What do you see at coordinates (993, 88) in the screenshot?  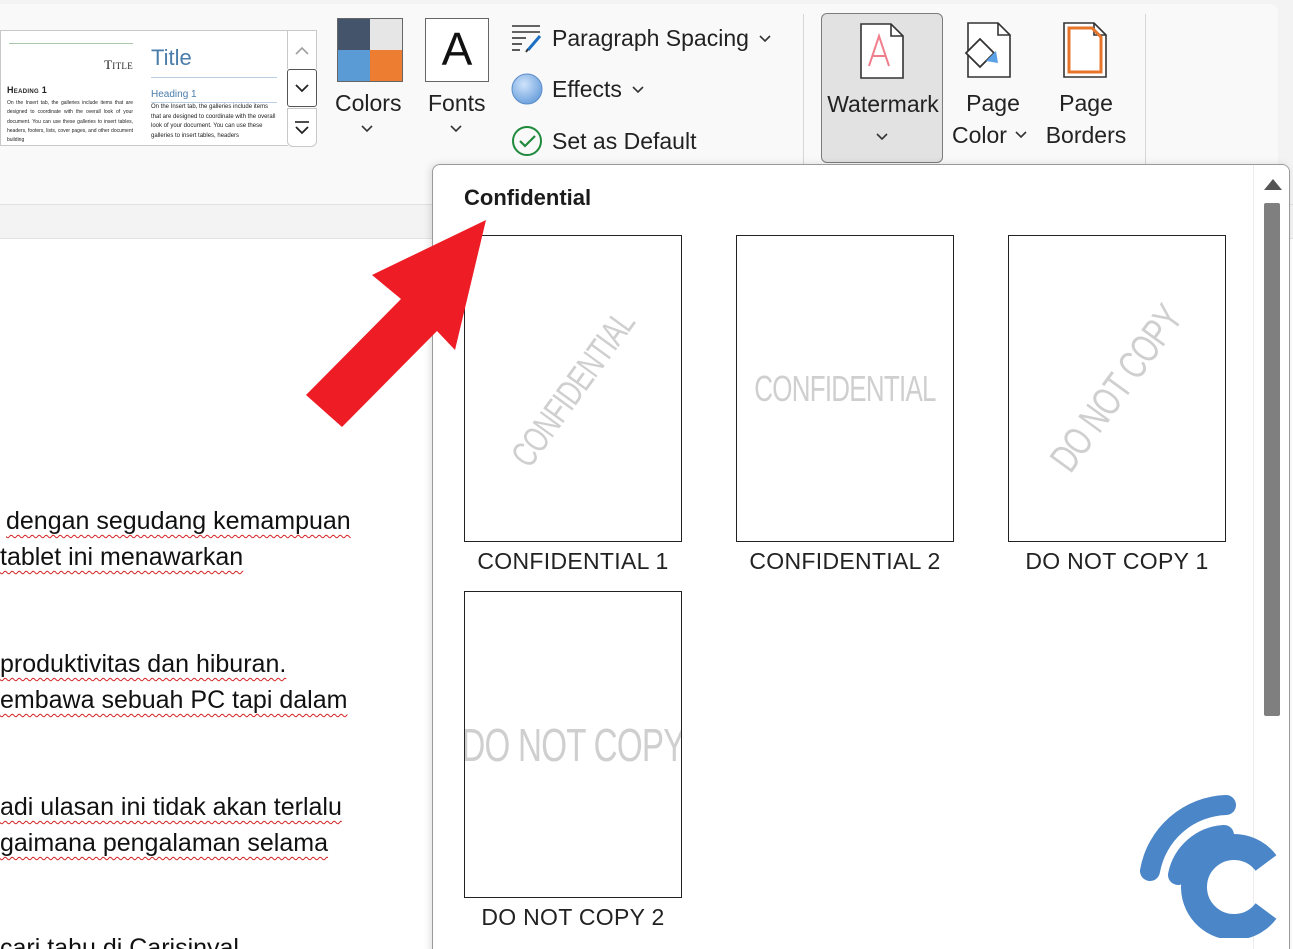 I see `page-color-button: Page Color` at bounding box center [993, 88].